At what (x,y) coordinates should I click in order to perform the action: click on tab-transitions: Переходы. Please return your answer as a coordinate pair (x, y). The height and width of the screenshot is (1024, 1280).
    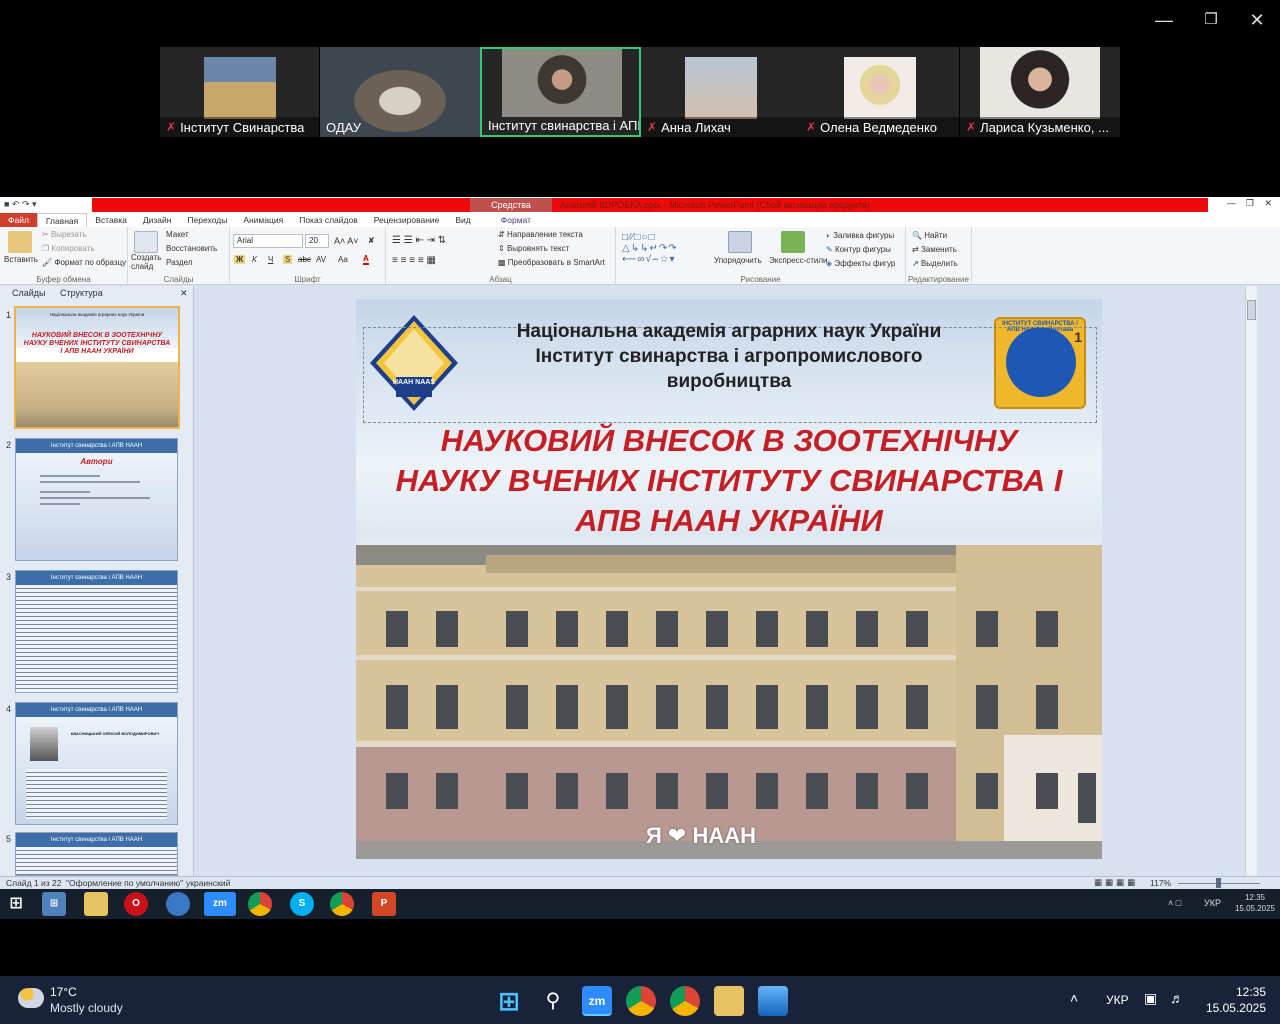
    Looking at the image, I should click on (207, 220).